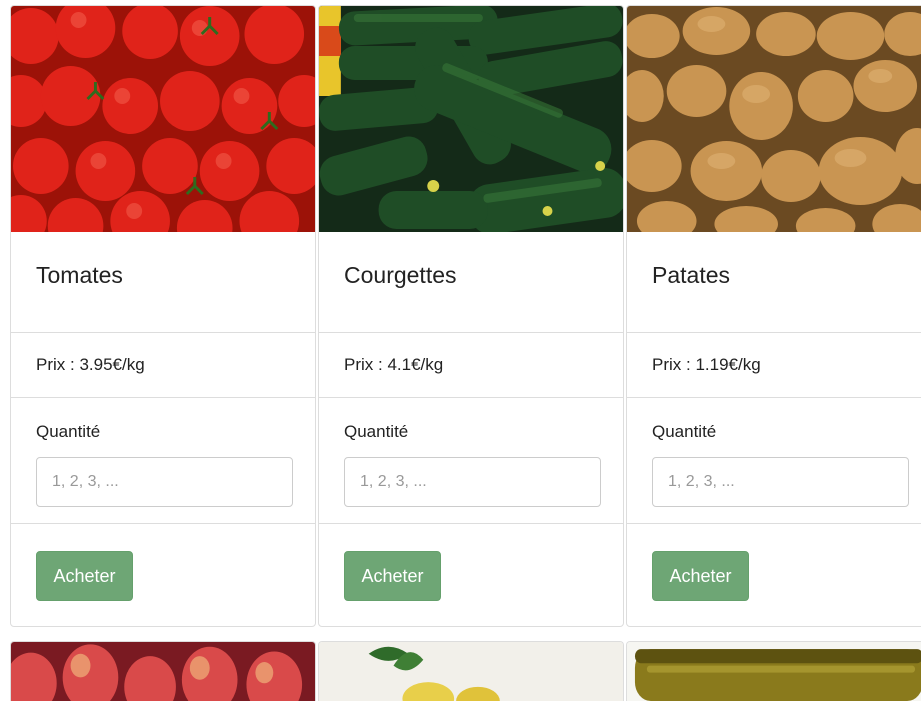 The image size is (921, 701). I want to click on product-card-lemons-partial, so click(471, 671).